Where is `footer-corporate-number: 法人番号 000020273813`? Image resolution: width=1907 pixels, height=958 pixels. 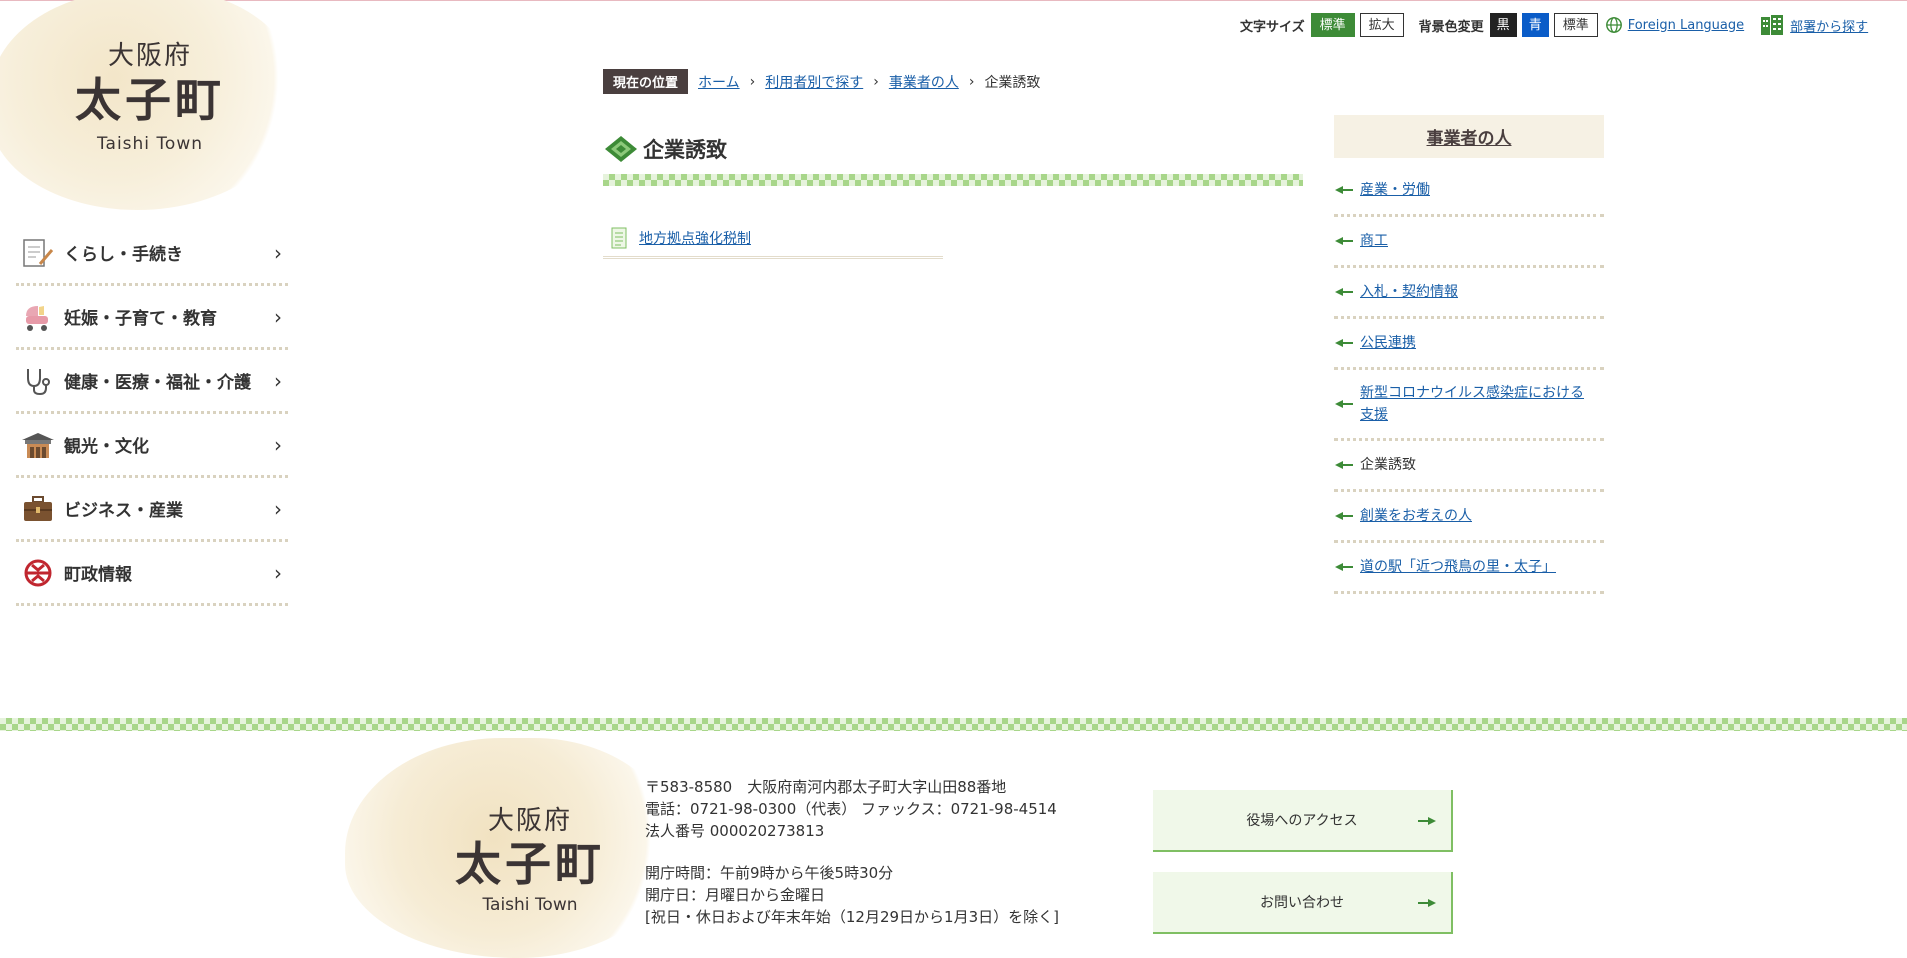
footer-corporate-number: 法人番号 000020273813 is located at coordinates (735, 831).